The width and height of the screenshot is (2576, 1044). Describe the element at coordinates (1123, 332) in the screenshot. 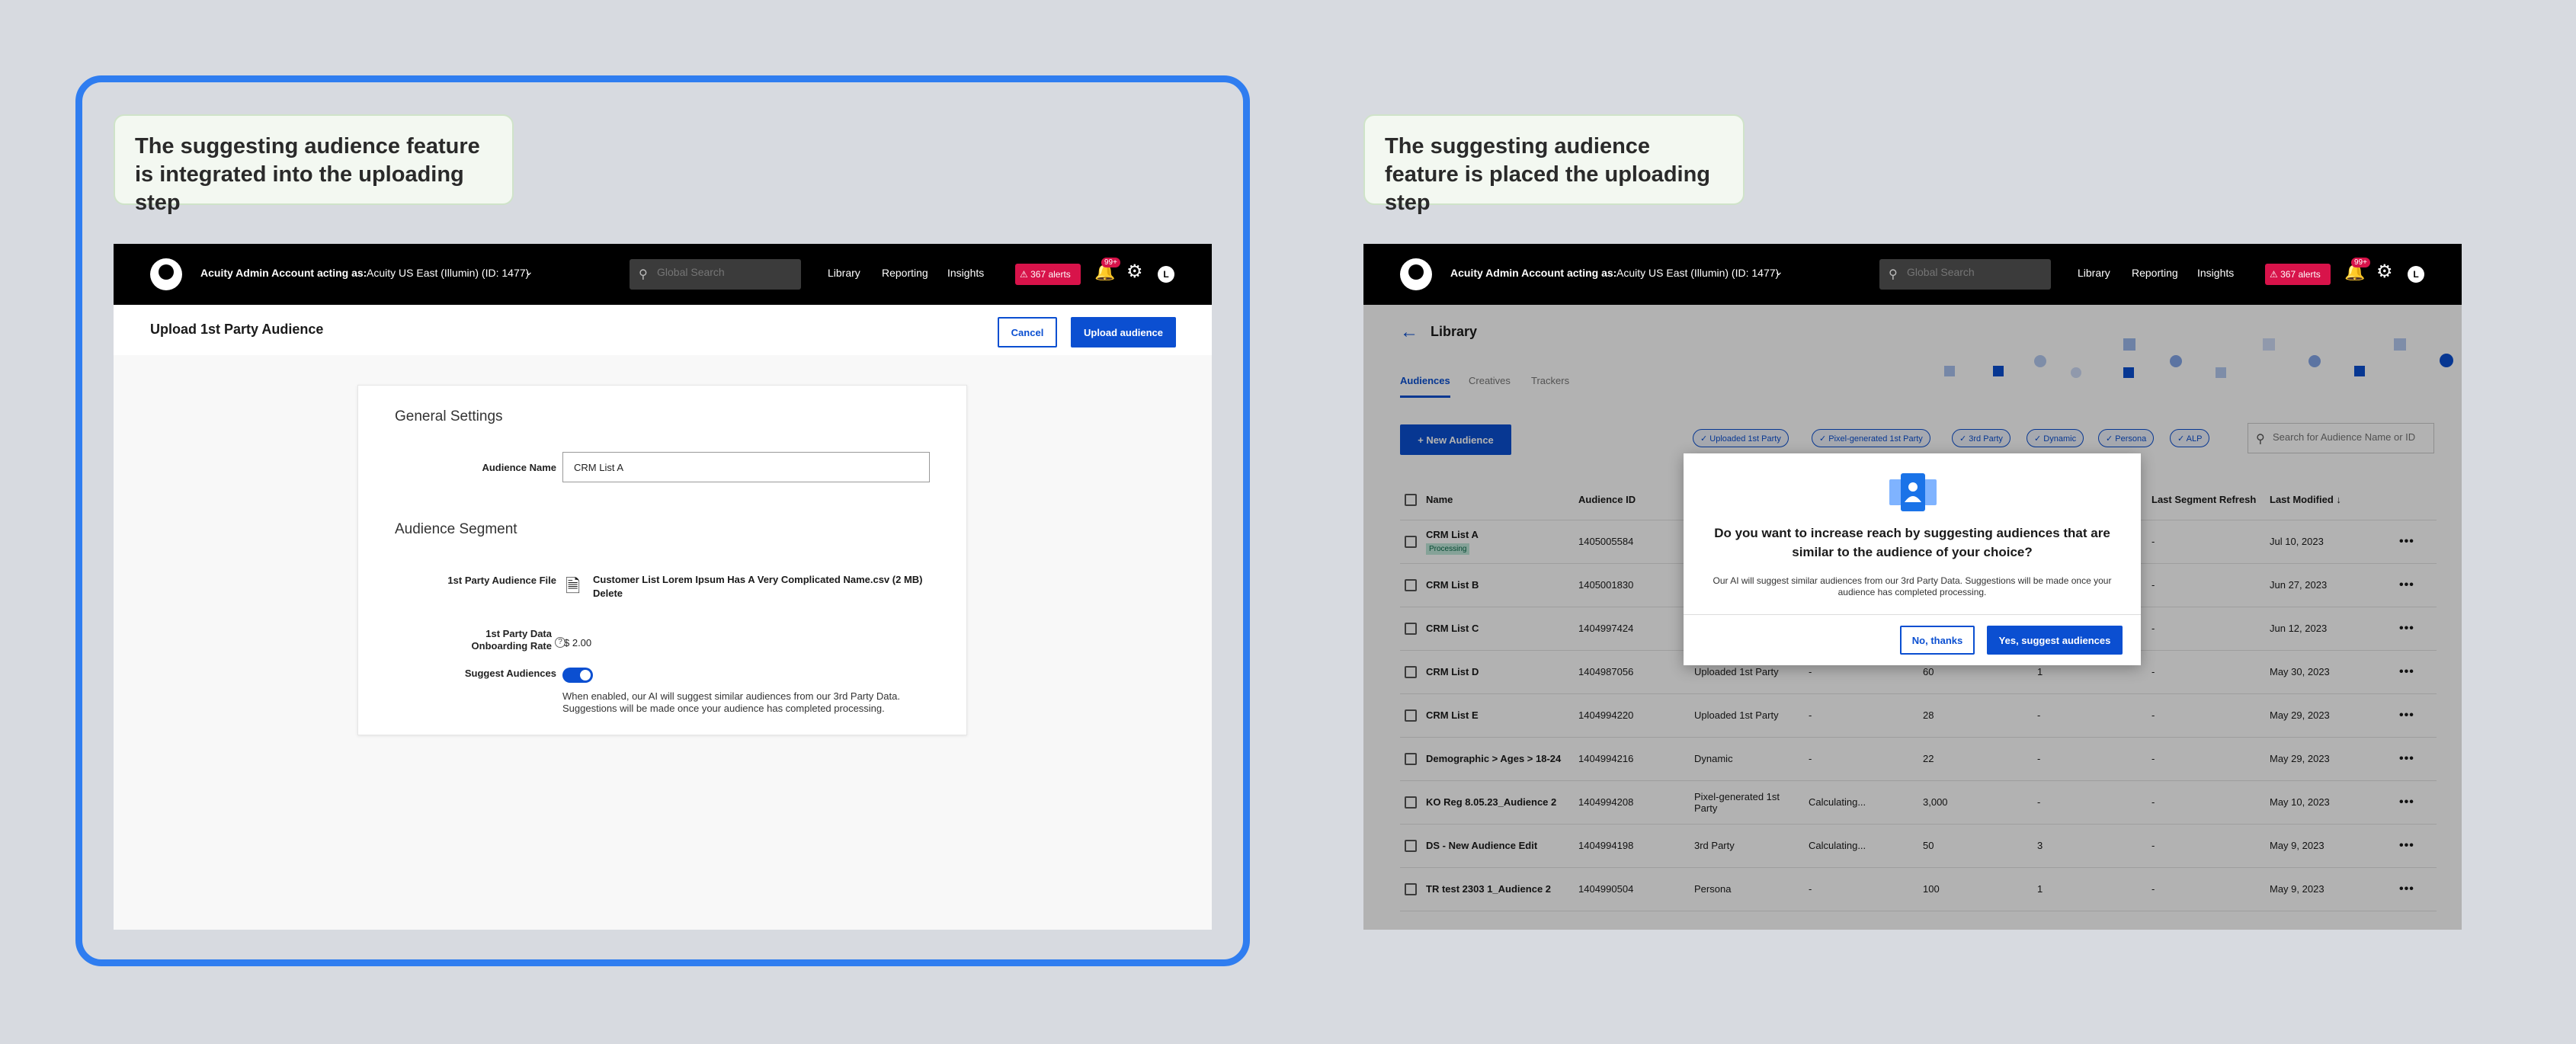

I see `upload-audience-button: Upload audience` at that location.